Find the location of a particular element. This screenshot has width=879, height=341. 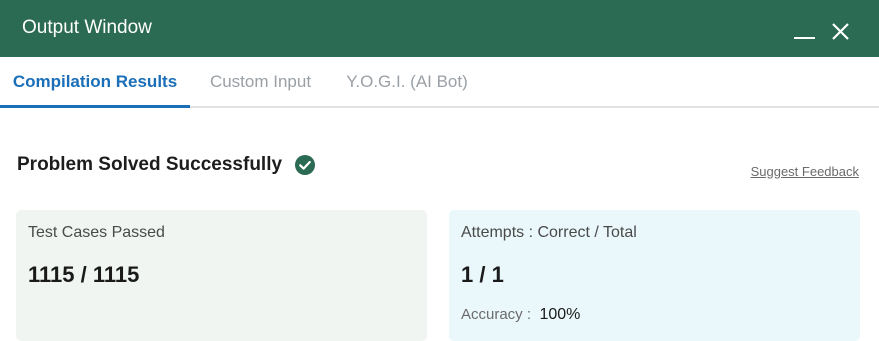

check-circle-icon is located at coordinates (304, 165).